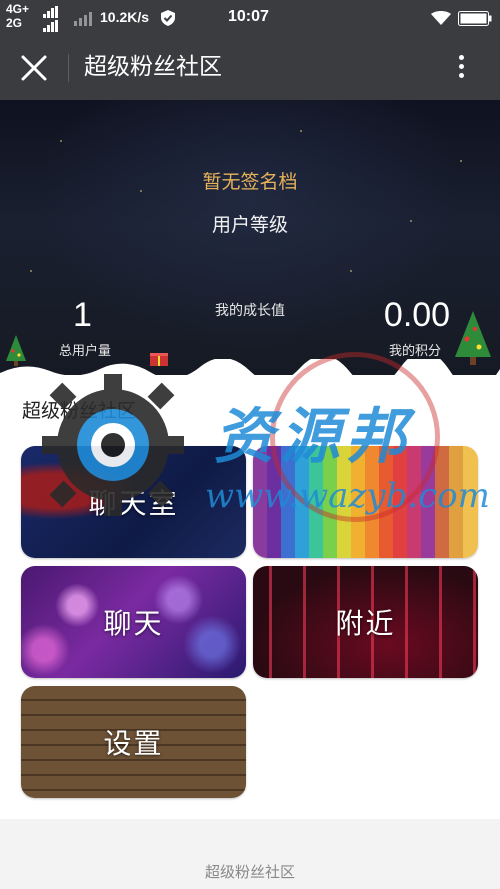  Describe the element at coordinates (313, 437) in the screenshot. I see `watermark-text: 资源邦` at that location.